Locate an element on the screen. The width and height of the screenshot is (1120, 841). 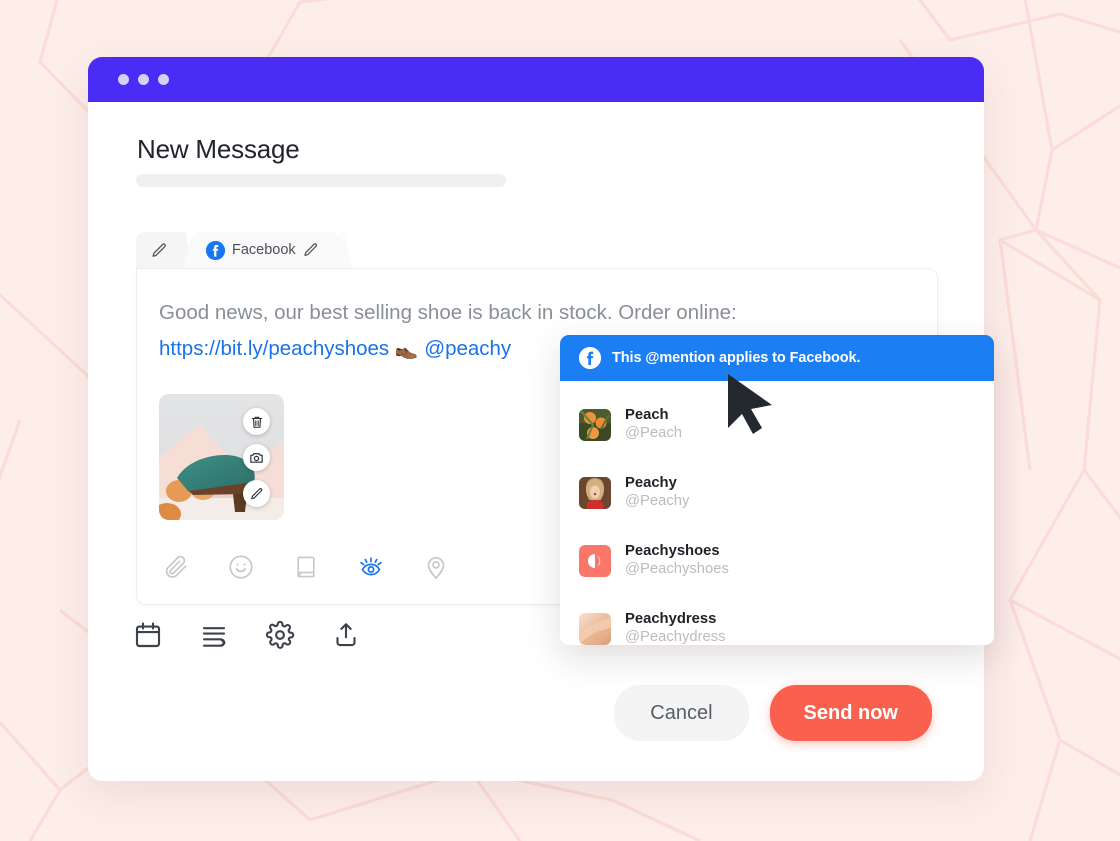
mention-handle: @Peach is located at coordinates (653, 433).